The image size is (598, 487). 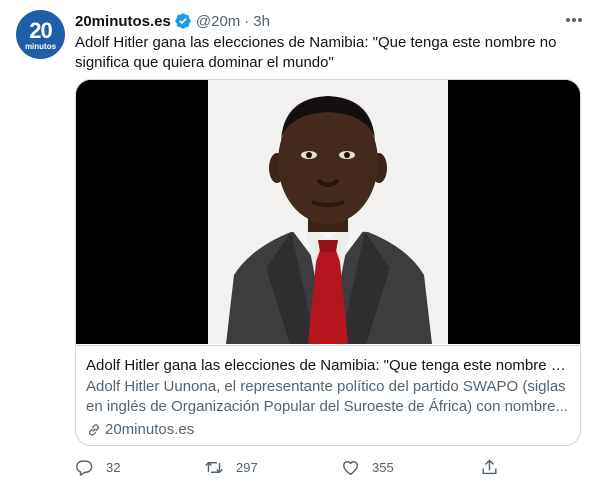 What do you see at coordinates (94, 430) in the screenshot?
I see `link-icon` at bounding box center [94, 430].